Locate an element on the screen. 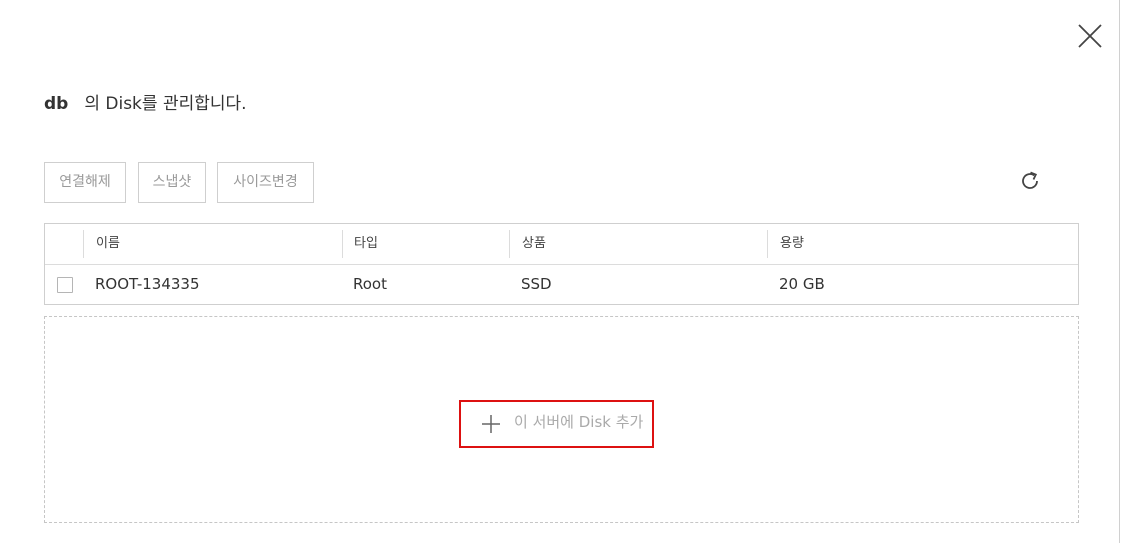  detach-button: 연결해제 is located at coordinates (85, 182).